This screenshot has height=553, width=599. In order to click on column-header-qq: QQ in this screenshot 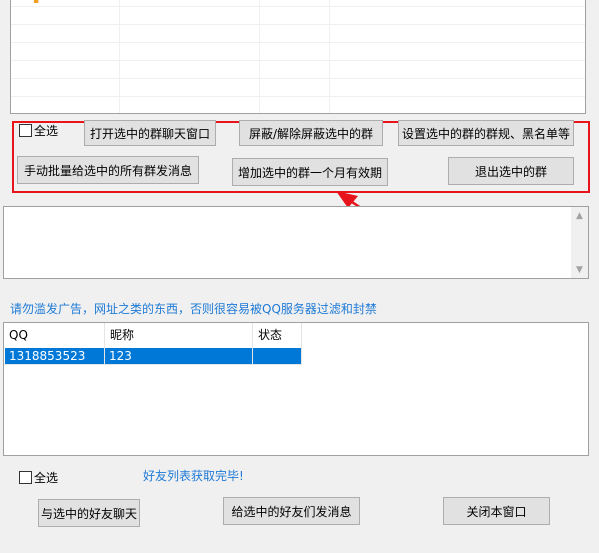, I will do `click(54, 335)`.